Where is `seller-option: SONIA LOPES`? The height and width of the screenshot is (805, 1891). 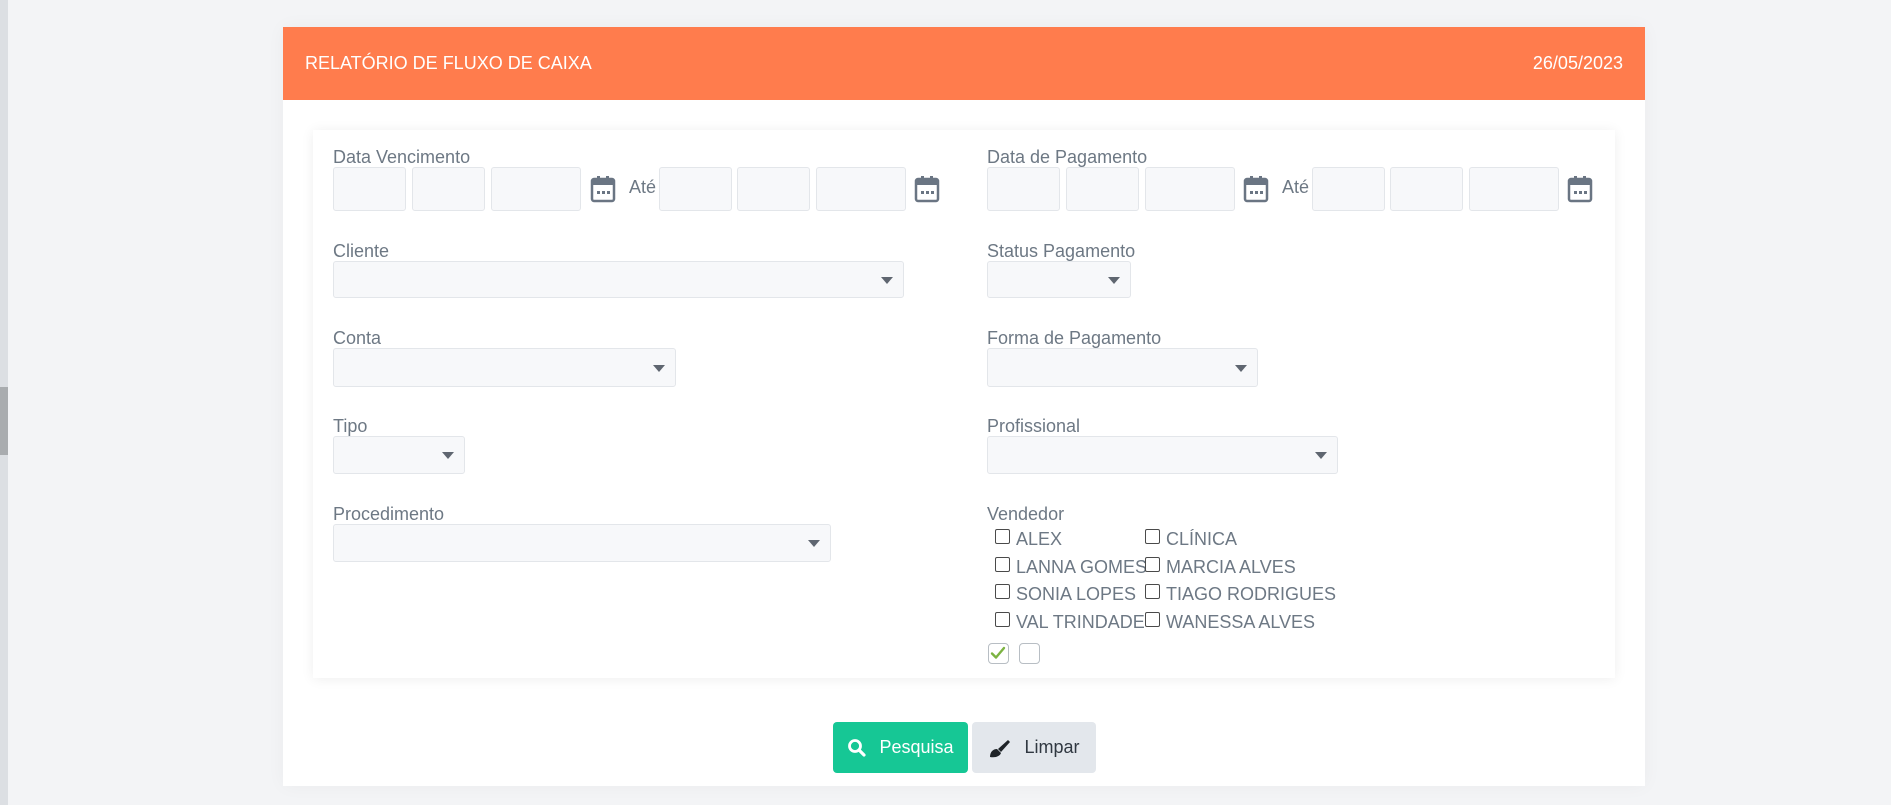
seller-option: SONIA LOPES is located at coordinates (1065, 594).